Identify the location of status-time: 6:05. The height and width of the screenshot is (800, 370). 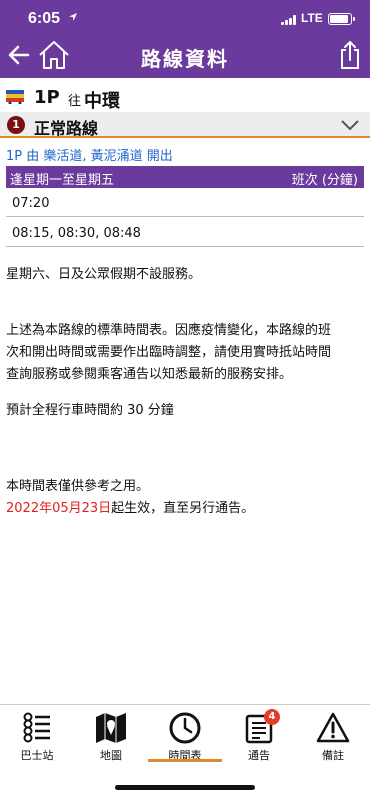
(44, 18).